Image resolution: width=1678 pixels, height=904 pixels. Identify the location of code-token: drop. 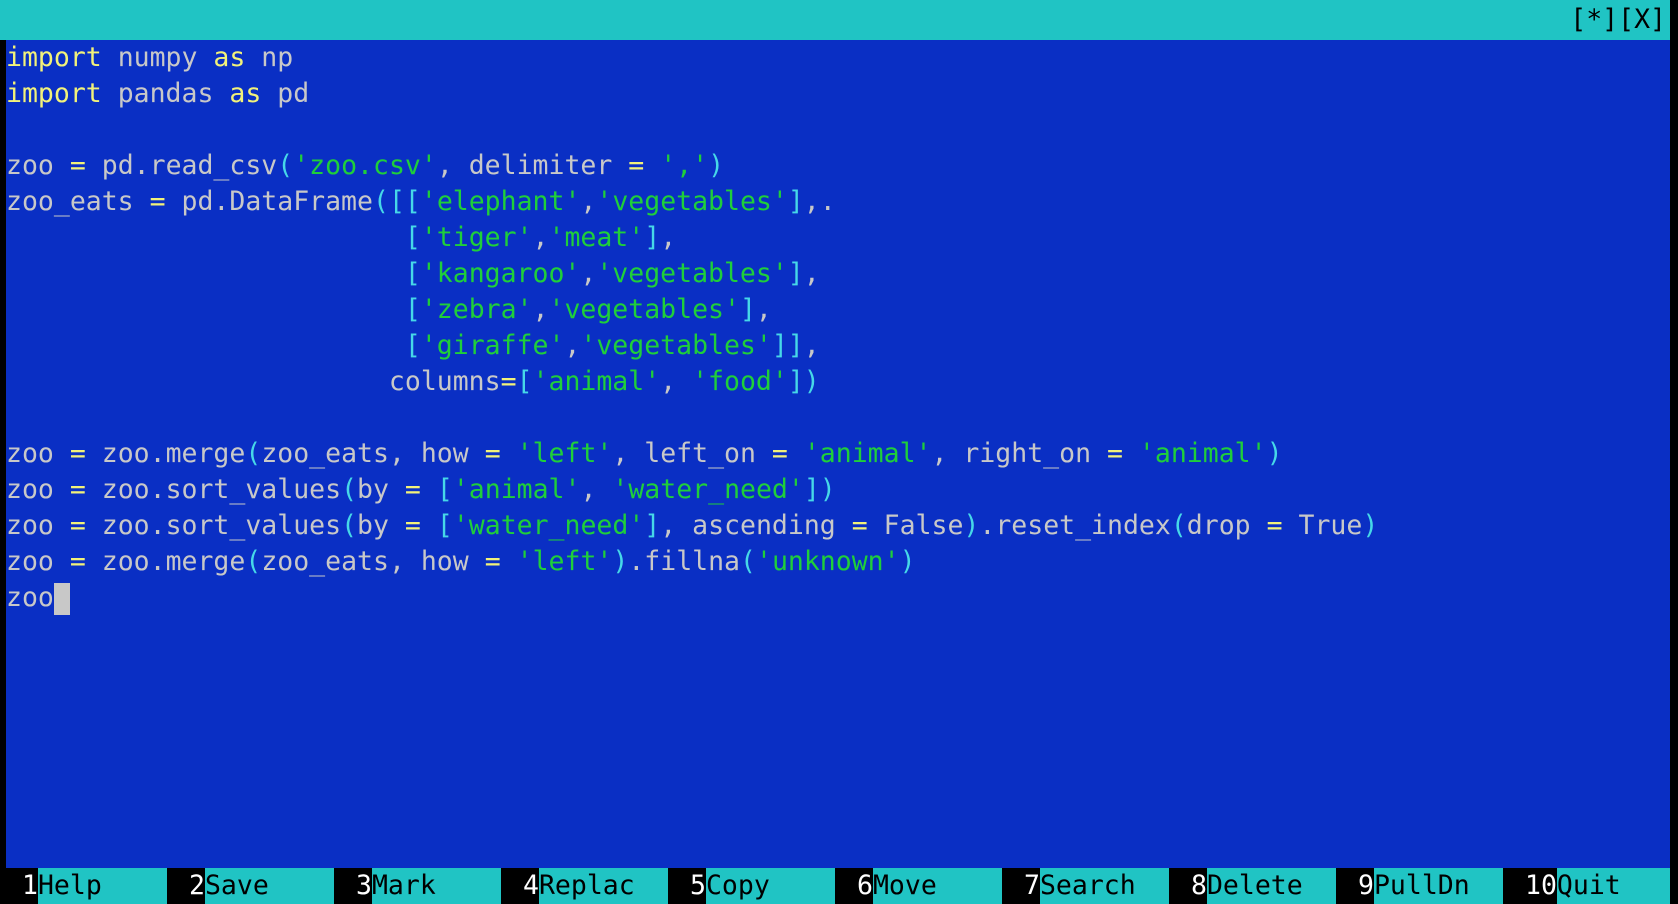
(1226, 525).